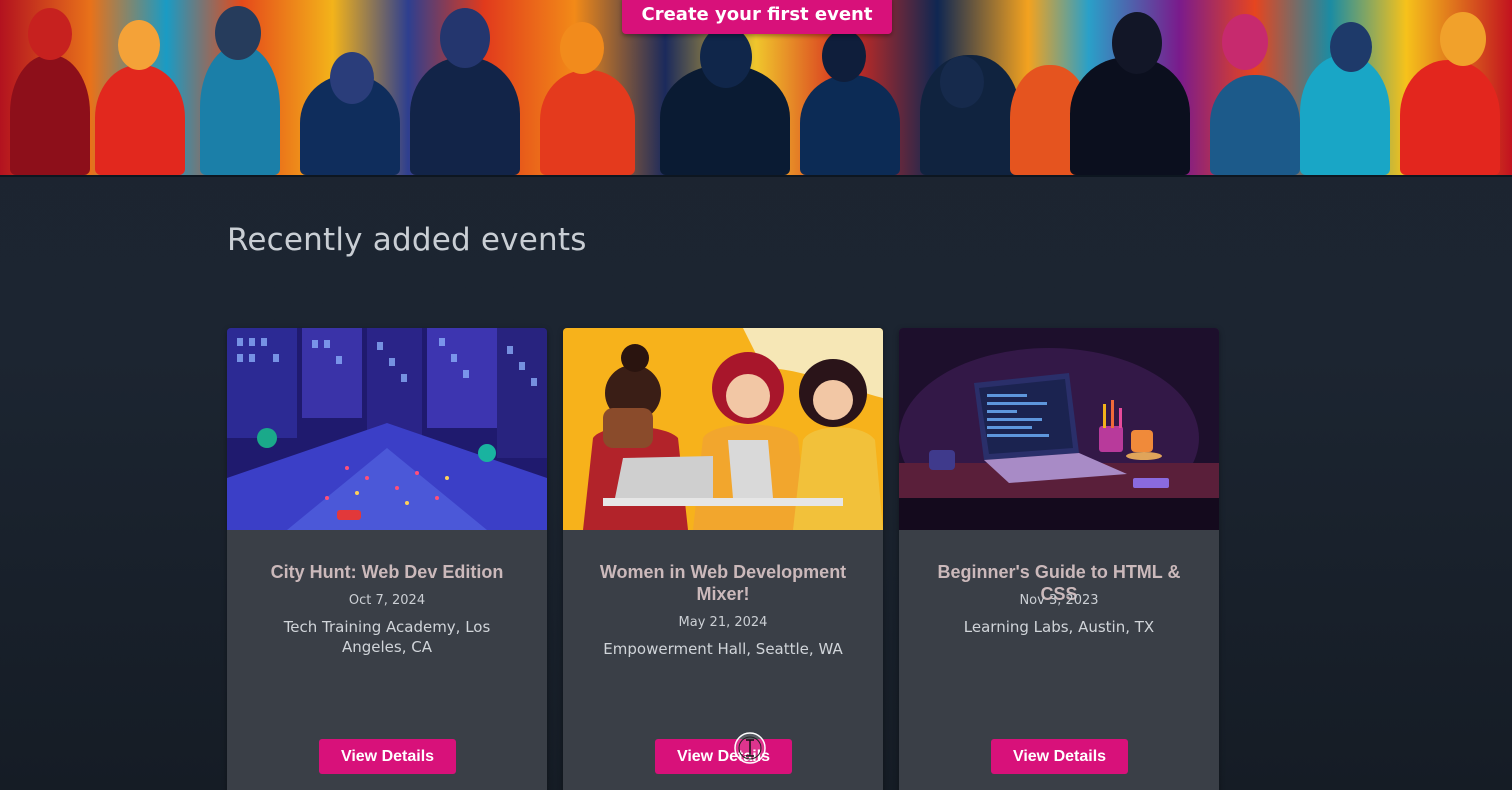  What do you see at coordinates (1059, 600) in the screenshot?
I see `event-date: Nov 3, 2023` at bounding box center [1059, 600].